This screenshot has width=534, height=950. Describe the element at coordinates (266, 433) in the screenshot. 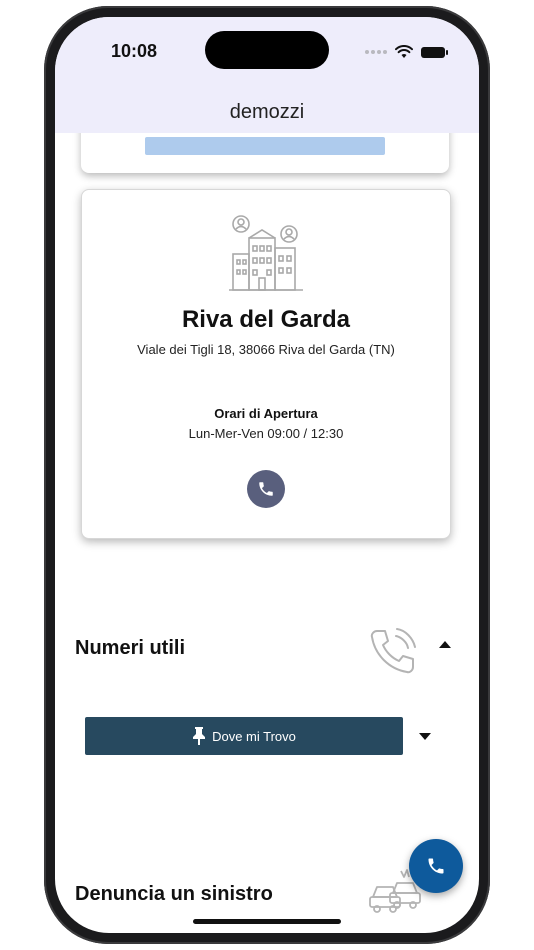

I see `opening-hours-value: Lun-Mer-Ven 09:00 / 12:30` at that location.